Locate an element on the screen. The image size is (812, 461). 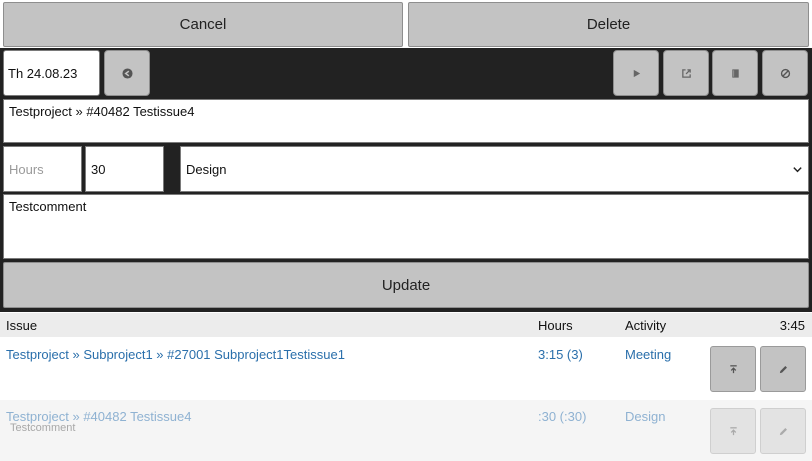
cancel-circle-icon is located at coordinates (785, 73).